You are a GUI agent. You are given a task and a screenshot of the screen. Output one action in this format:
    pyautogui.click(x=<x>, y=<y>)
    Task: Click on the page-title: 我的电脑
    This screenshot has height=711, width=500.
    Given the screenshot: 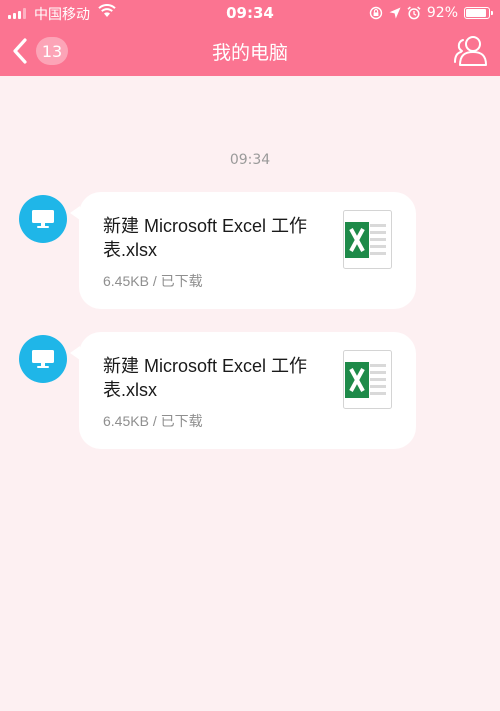 What is the action you would take?
    pyautogui.click(x=249, y=53)
    